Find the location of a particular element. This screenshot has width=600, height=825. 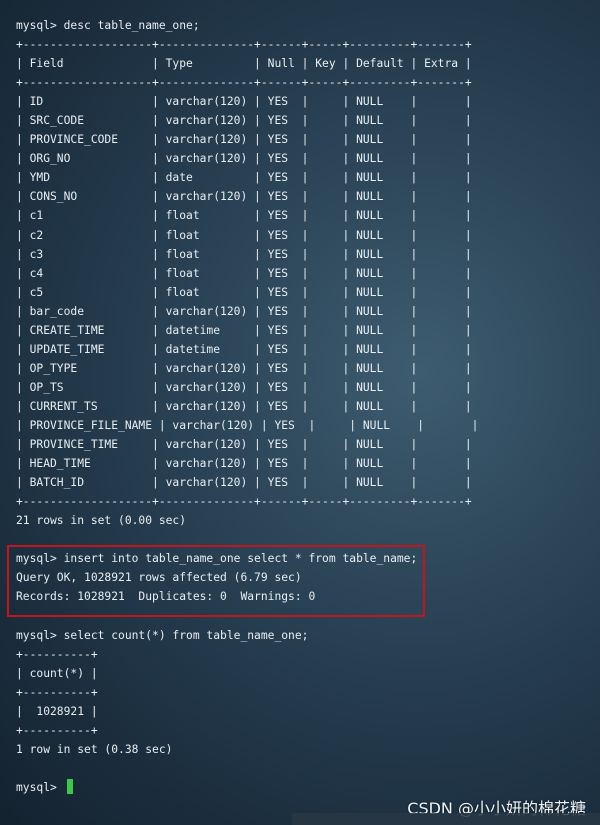

terminal-line: mysql> desc table_name_one; is located at coordinates (108, 25).